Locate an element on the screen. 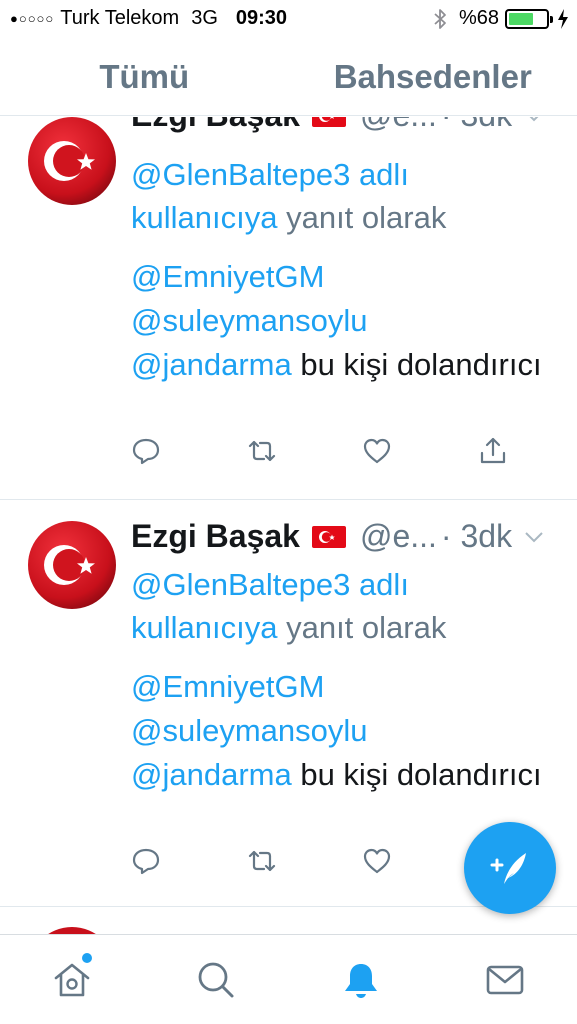 Image resolution: width=577 pixels, height=1024 pixels. charging-icon is located at coordinates (563, 18).